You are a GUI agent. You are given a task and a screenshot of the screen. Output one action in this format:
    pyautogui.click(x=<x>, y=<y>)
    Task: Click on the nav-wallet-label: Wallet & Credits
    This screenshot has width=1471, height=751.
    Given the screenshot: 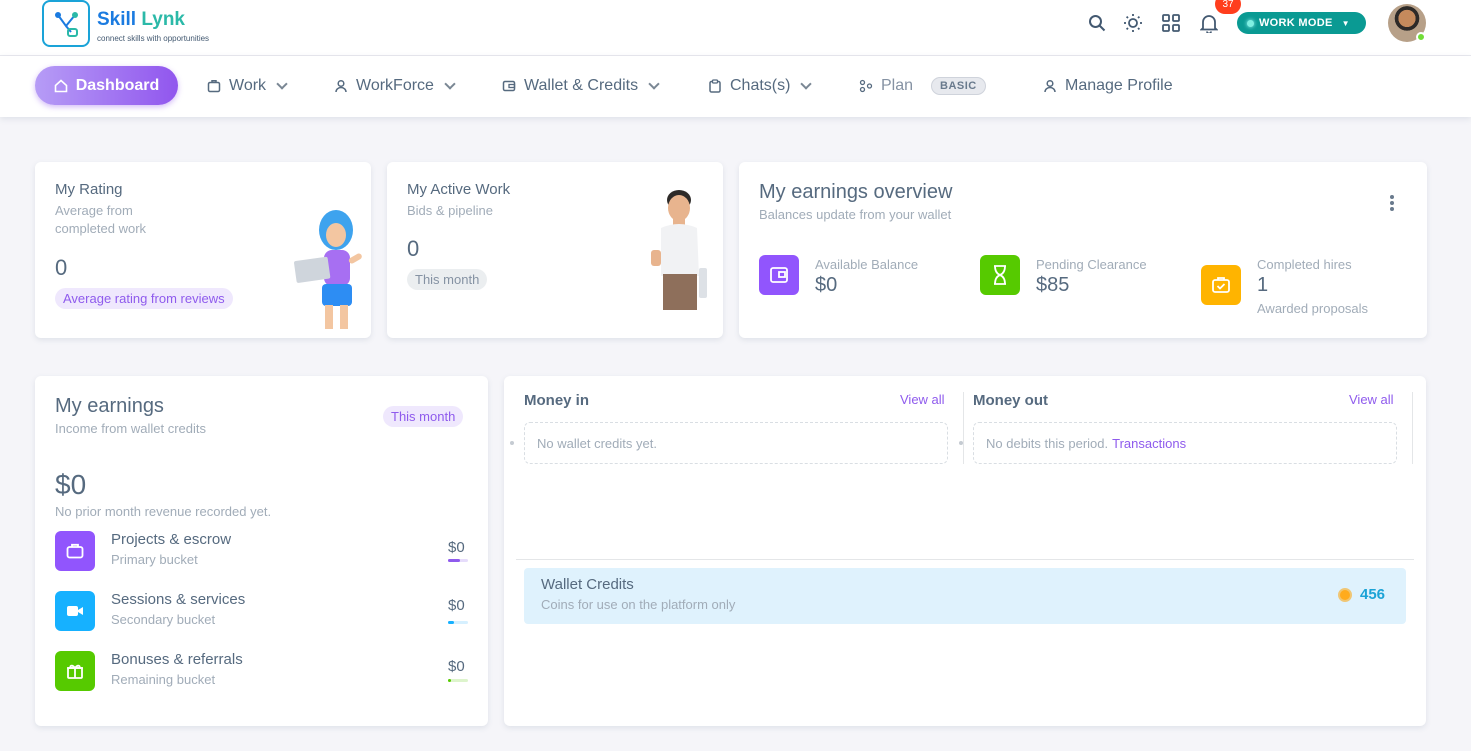 What is the action you would take?
    pyautogui.click(x=581, y=85)
    